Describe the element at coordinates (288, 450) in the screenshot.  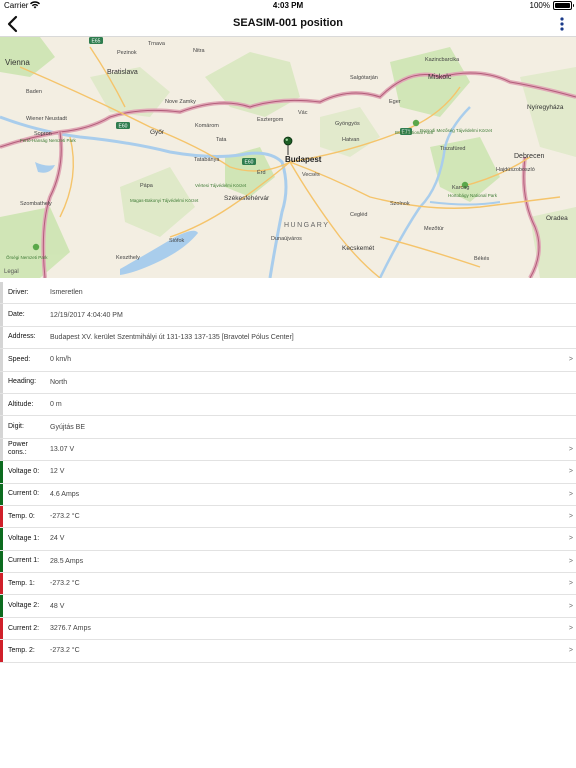
I see `detail-row: Power cons.: 13.07 V >` at that location.